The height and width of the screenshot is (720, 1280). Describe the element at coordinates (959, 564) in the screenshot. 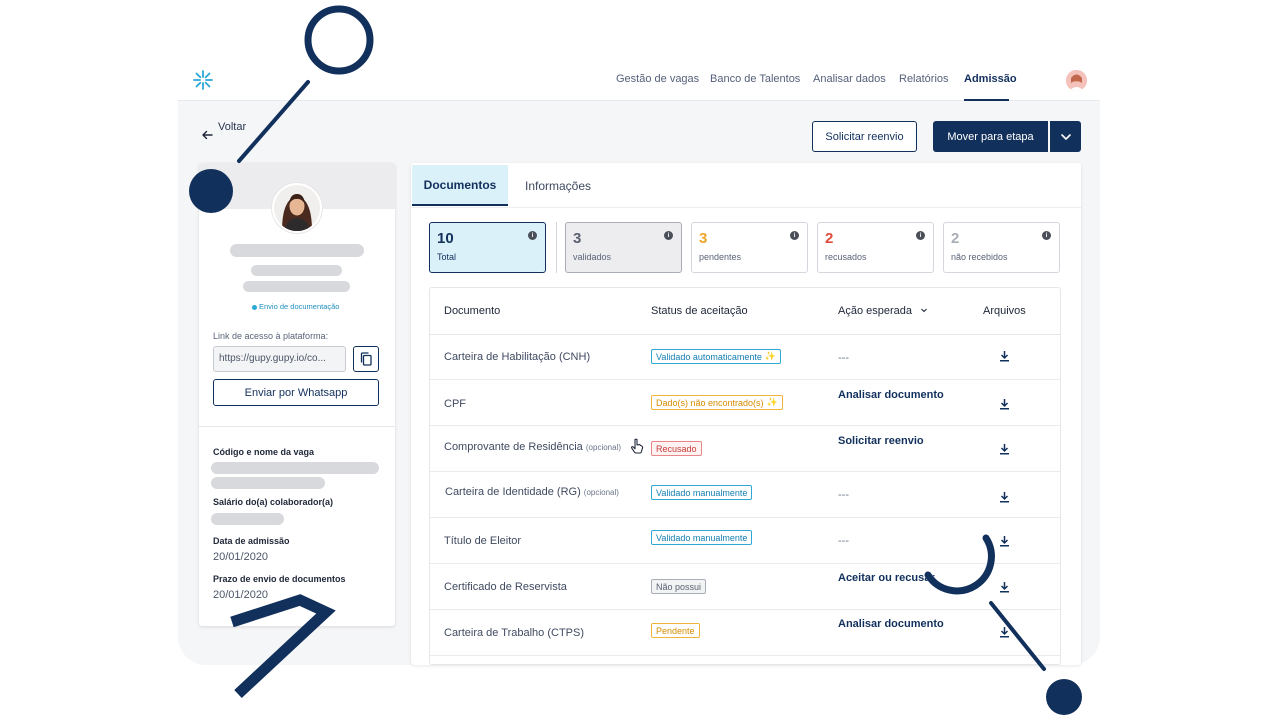

I see `decorative-arc` at that location.